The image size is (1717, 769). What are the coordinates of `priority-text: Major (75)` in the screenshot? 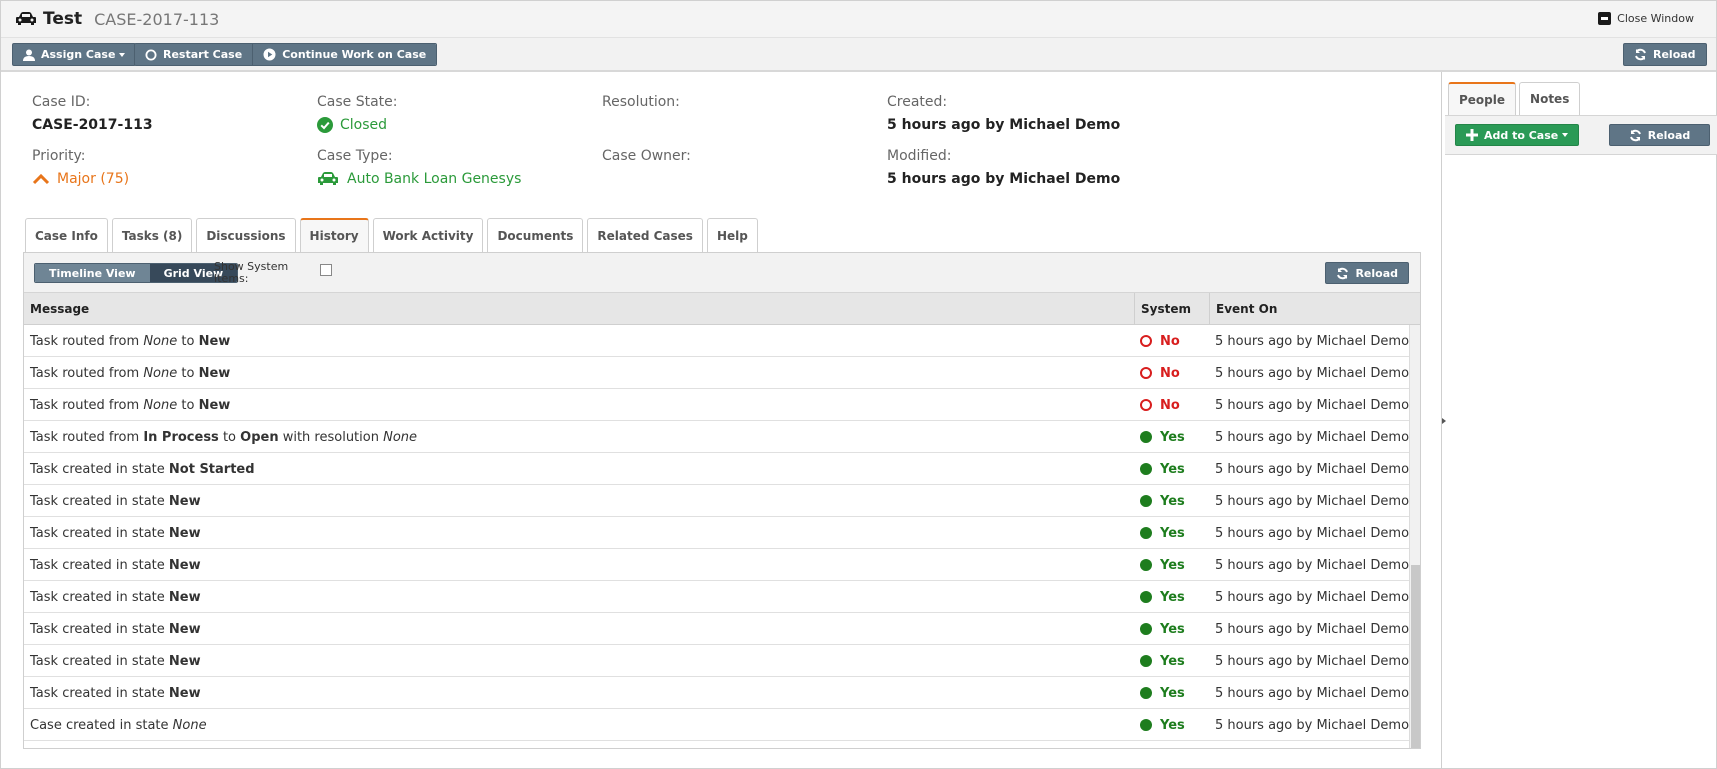 It's located at (93, 179).